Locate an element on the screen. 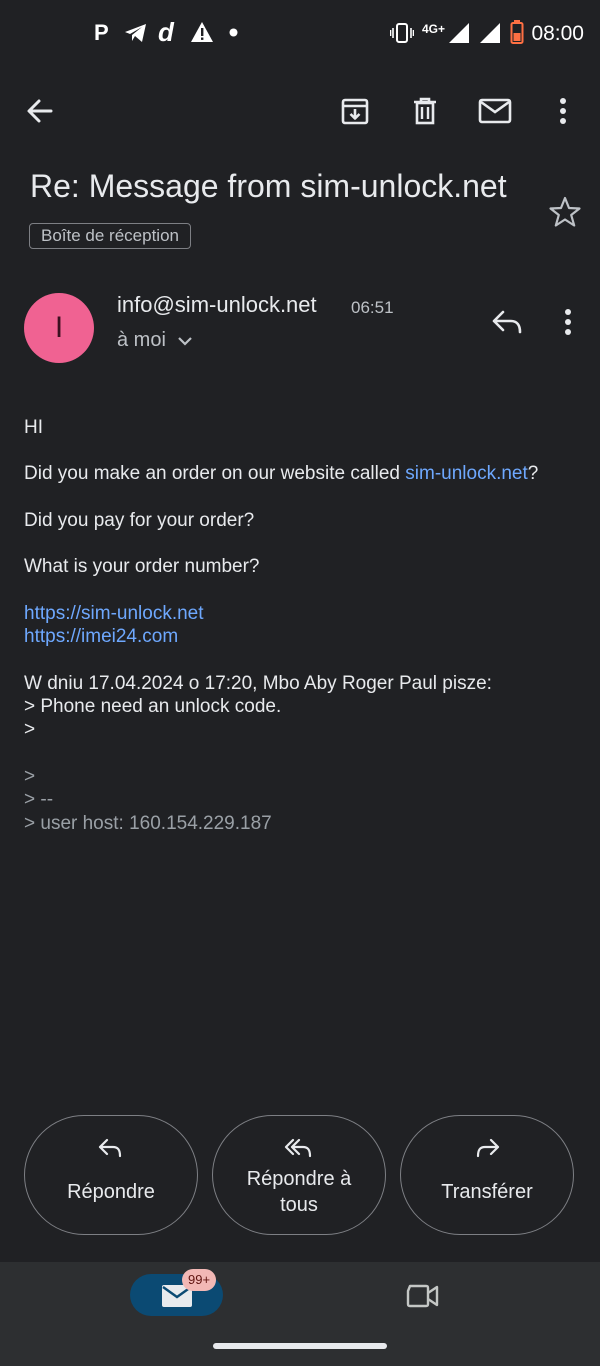 This screenshot has width=600, height=1366. q1-suffix: ? is located at coordinates (533, 473).